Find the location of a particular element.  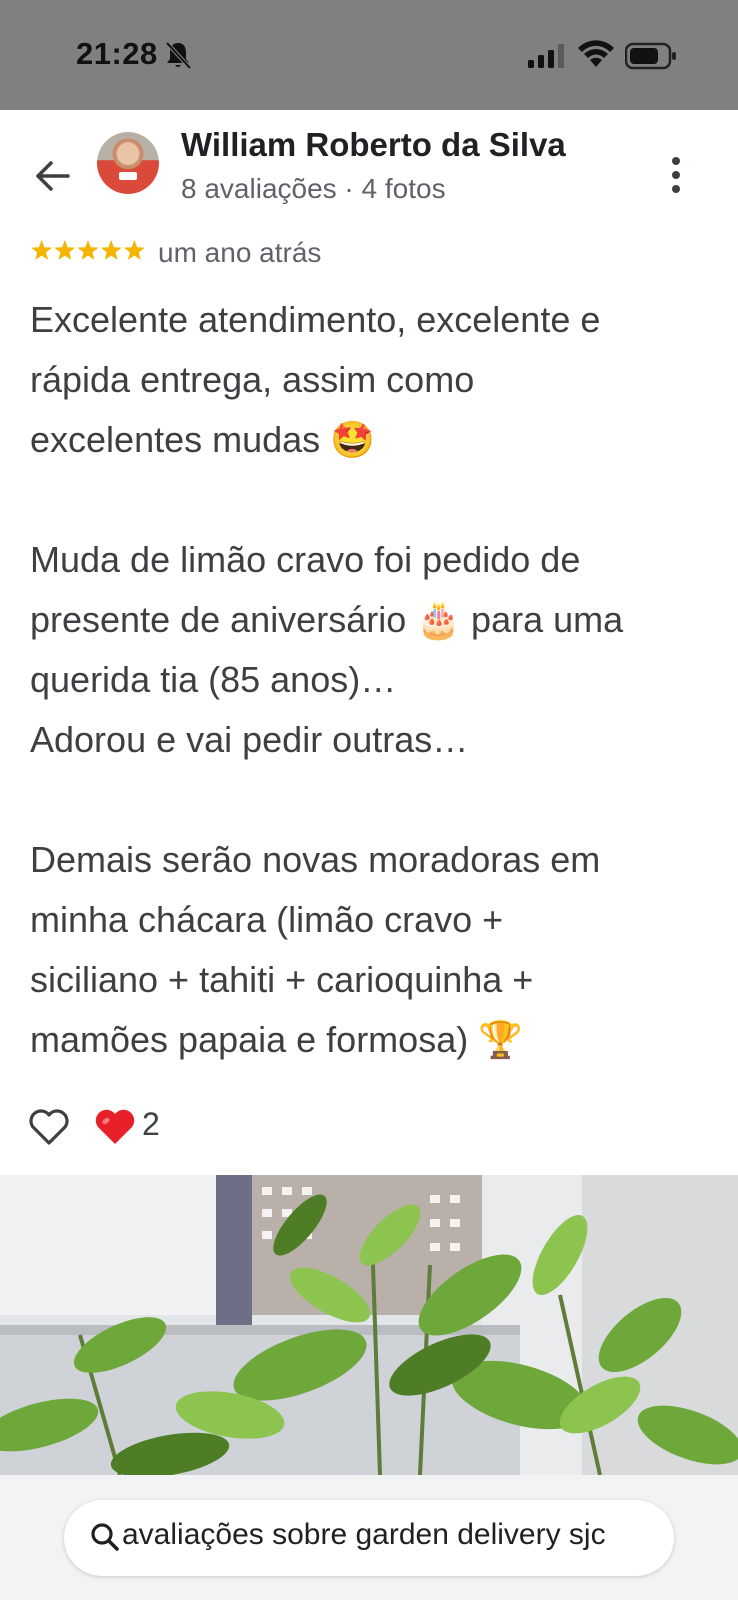

review-date: um ano atrás is located at coordinates (240, 252).